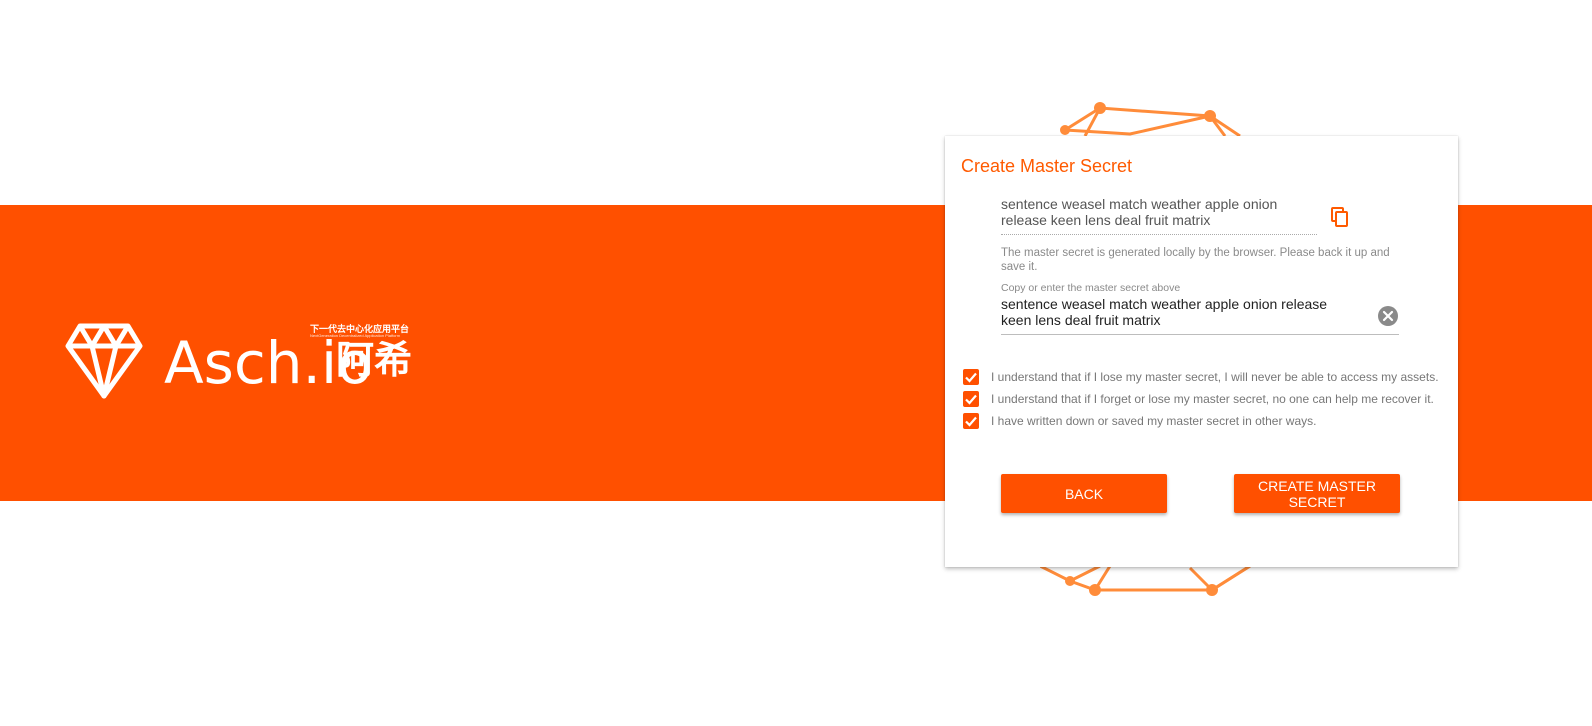 This screenshot has height=726, width=1592. What do you see at coordinates (1091, 288) in the screenshot?
I see `secret-input-label: Copy or enter the master secret above` at bounding box center [1091, 288].